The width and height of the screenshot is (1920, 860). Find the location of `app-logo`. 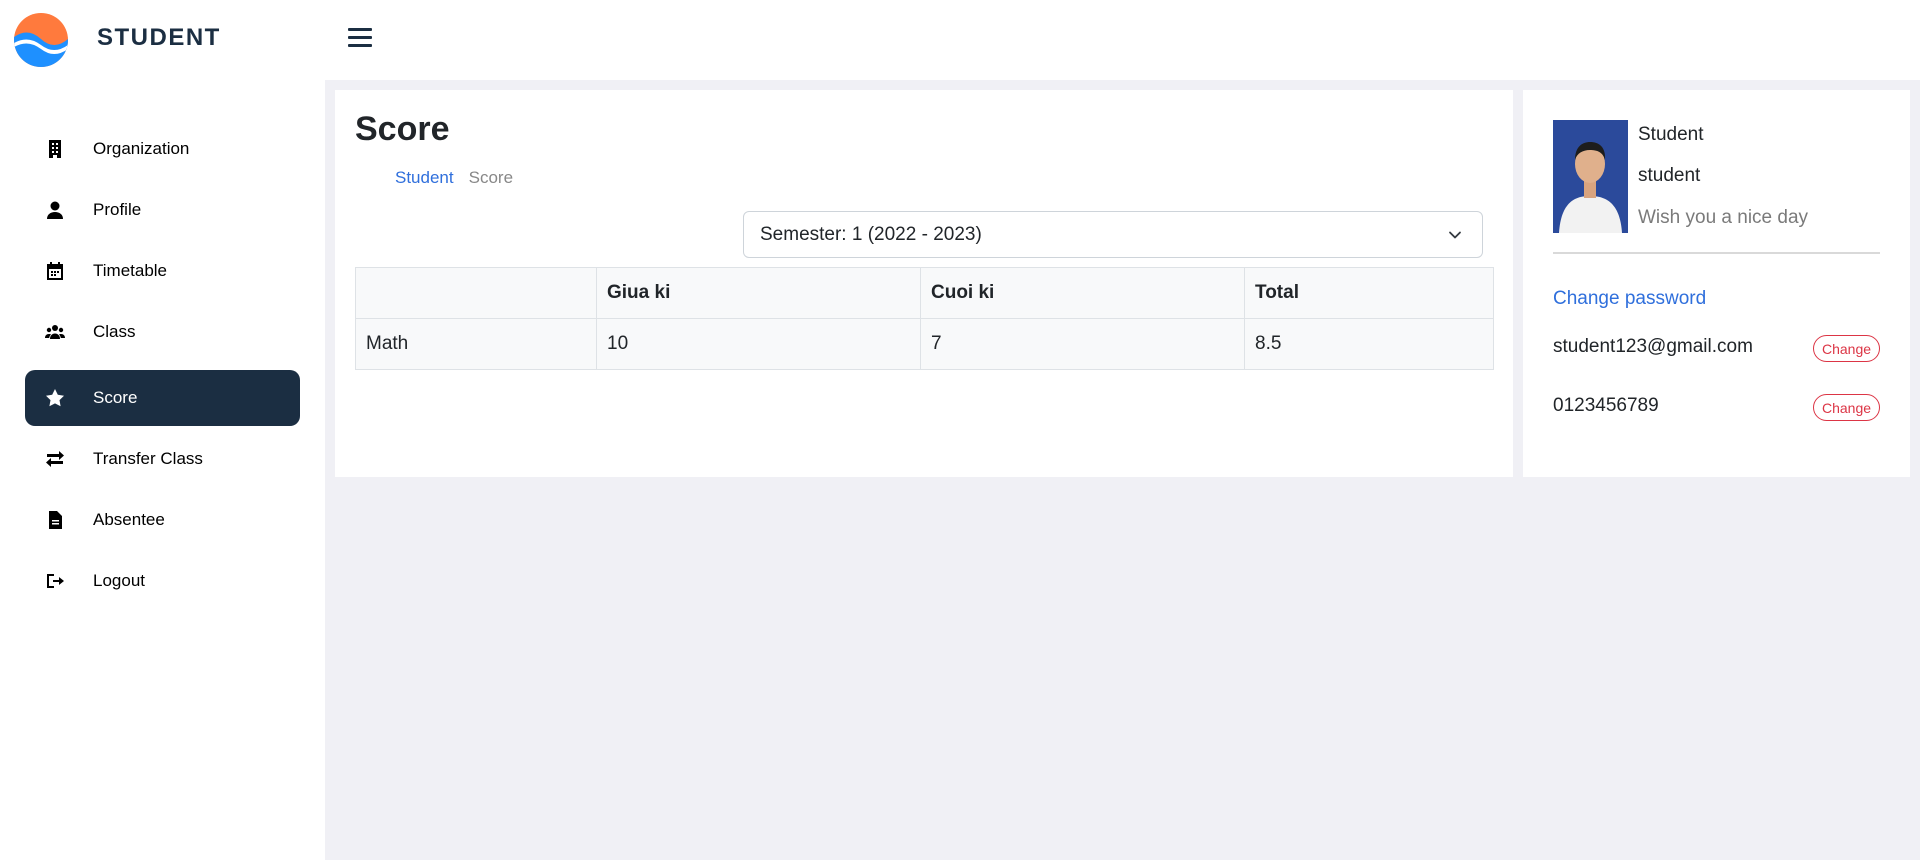

app-logo is located at coordinates (41, 40).